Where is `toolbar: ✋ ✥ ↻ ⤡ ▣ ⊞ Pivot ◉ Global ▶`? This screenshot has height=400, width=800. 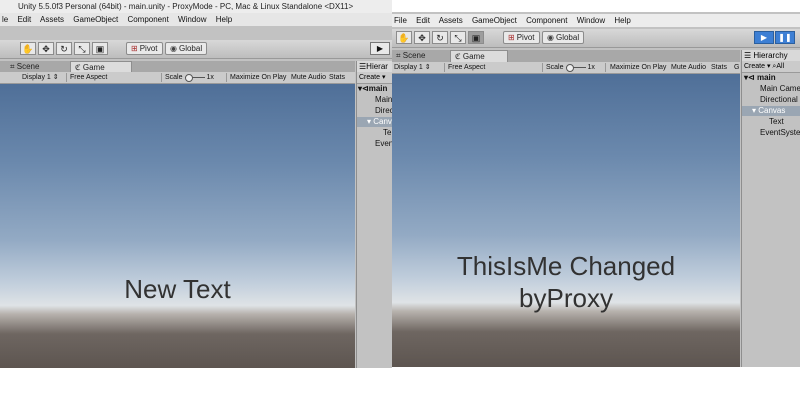
toolbar: ✋ ✥ ↻ ⤡ ▣ ⊞ Pivot ◉ Global ▶ is located at coordinates (196, 49).